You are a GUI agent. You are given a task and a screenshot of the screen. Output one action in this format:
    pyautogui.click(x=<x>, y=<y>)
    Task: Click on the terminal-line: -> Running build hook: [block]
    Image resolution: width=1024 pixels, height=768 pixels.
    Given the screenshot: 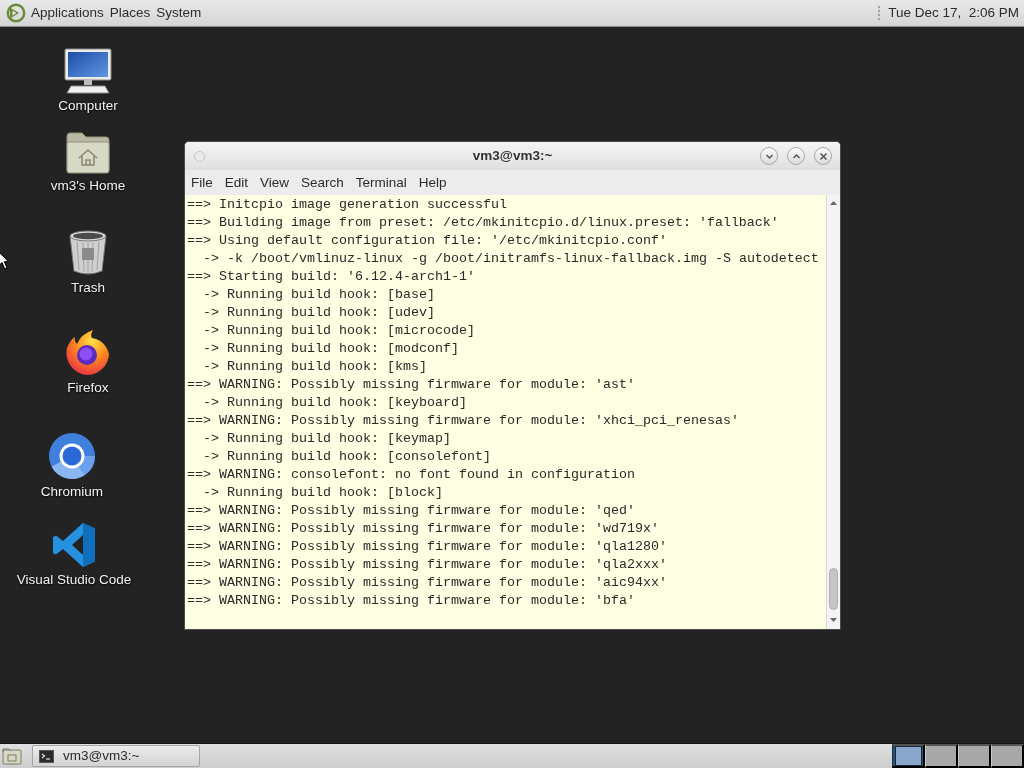 What is the action you would take?
    pyautogui.click(x=323, y=493)
    